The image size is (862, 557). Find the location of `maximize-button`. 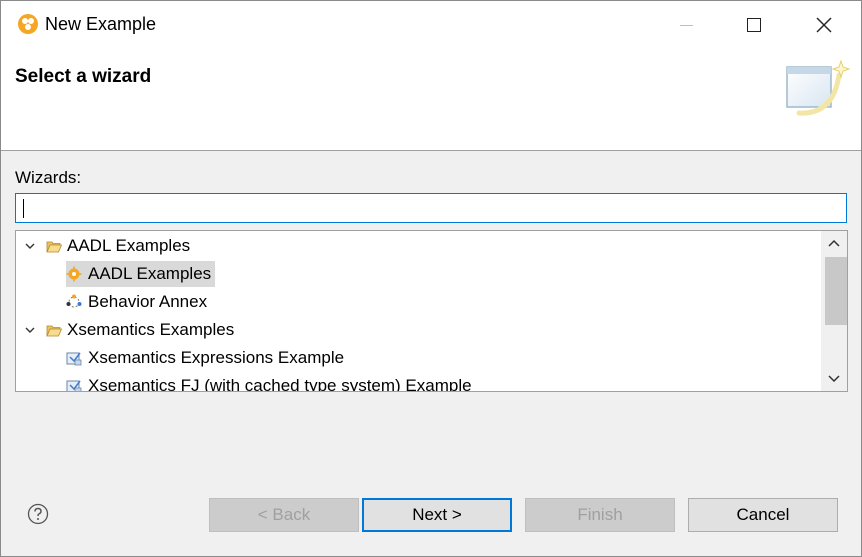

maximize-button is located at coordinates (754, 25).